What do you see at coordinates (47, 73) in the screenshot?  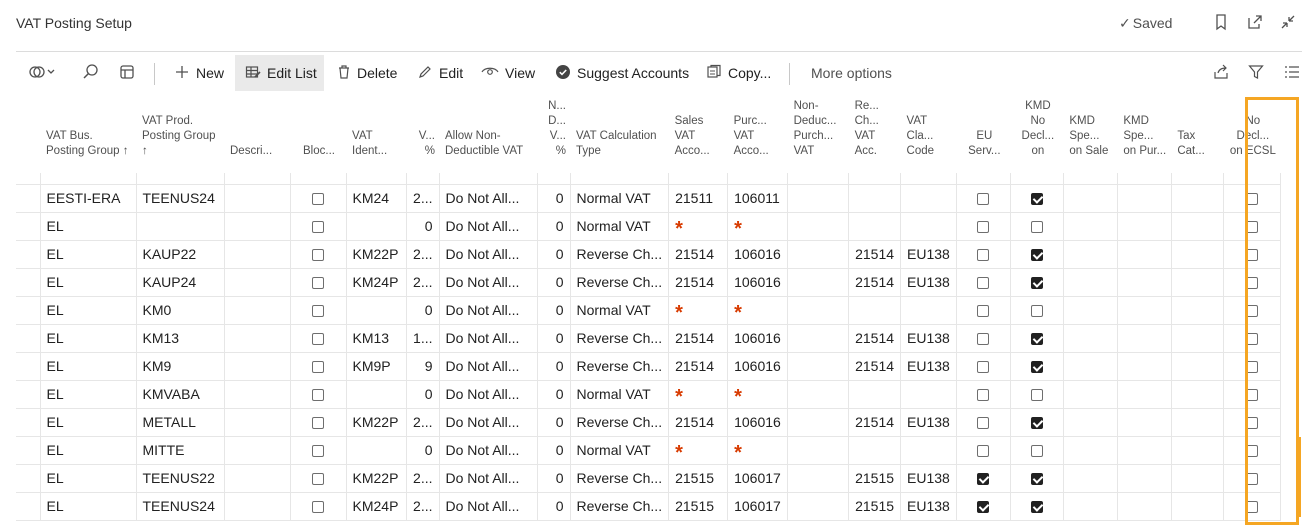 I see `filter-view-menu` at bounding box center [47, 73].